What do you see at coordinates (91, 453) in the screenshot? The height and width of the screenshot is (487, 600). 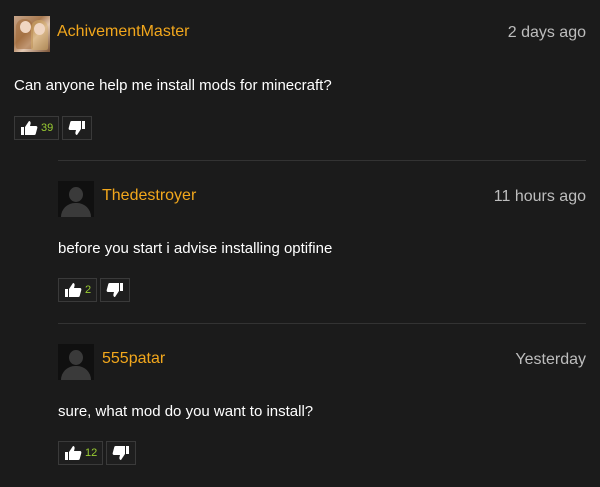 I see `upvote-count: 12` at bounding box center [91, 453].